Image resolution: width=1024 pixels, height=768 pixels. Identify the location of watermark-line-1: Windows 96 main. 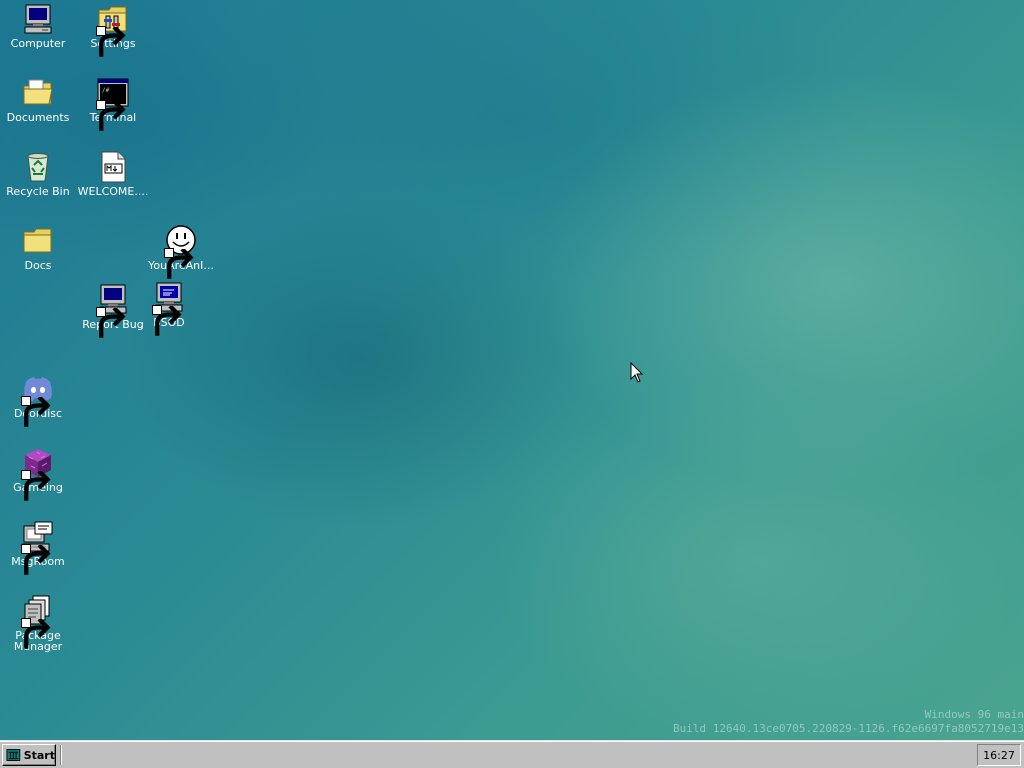
(974, 714).